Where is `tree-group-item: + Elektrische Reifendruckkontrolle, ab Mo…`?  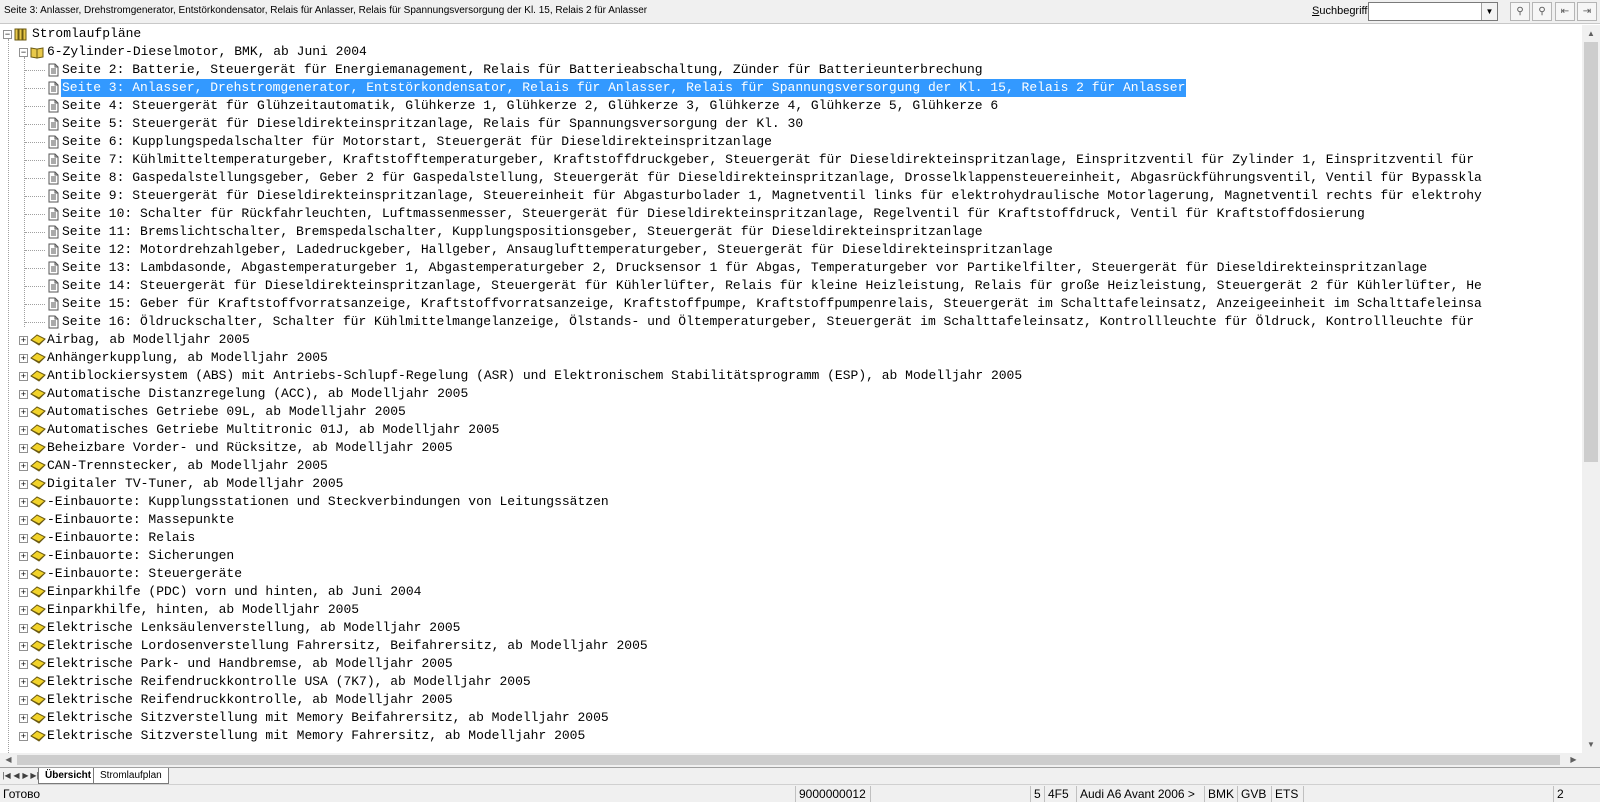
tree-group-item: + Elektrische Reifendruckkontrolle, ab Mo… is located at coordinates (791, 700).